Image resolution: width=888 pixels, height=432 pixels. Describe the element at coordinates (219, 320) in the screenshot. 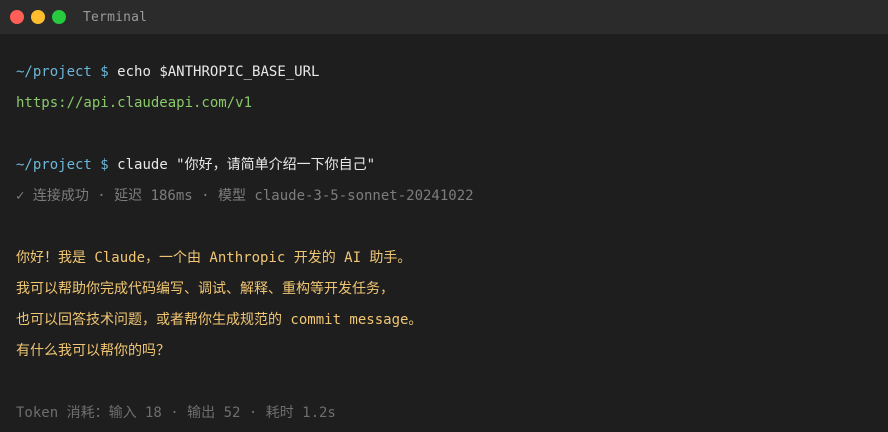

I see `reply-line-3: 也可以回答技术问题，或者帮你生成规范的 commit message。` at that location.